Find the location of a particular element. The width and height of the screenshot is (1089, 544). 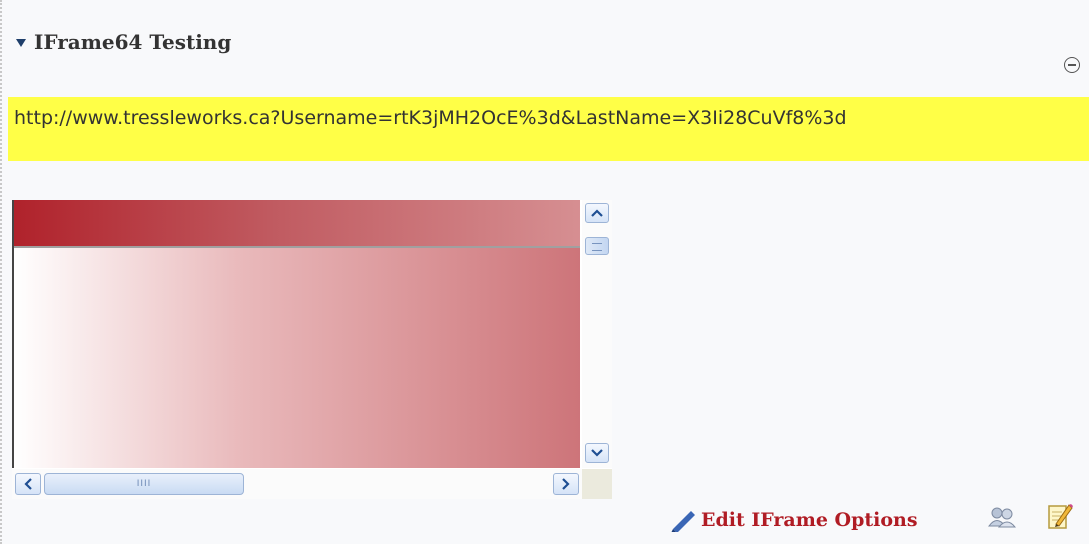

vertical-scrollbar is located at coordinates (597, 334).